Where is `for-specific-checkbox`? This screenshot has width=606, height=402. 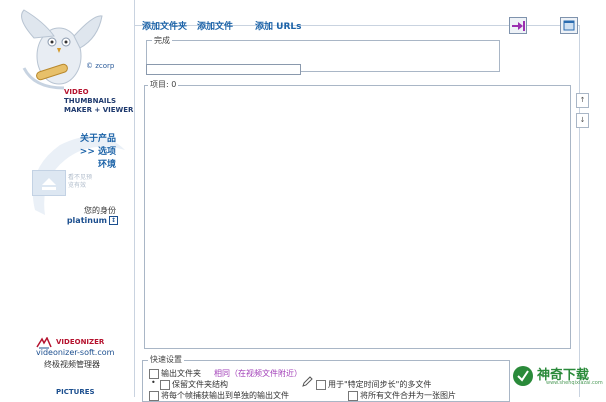 for-specific-checkbox is located at coordinates (321, 385).